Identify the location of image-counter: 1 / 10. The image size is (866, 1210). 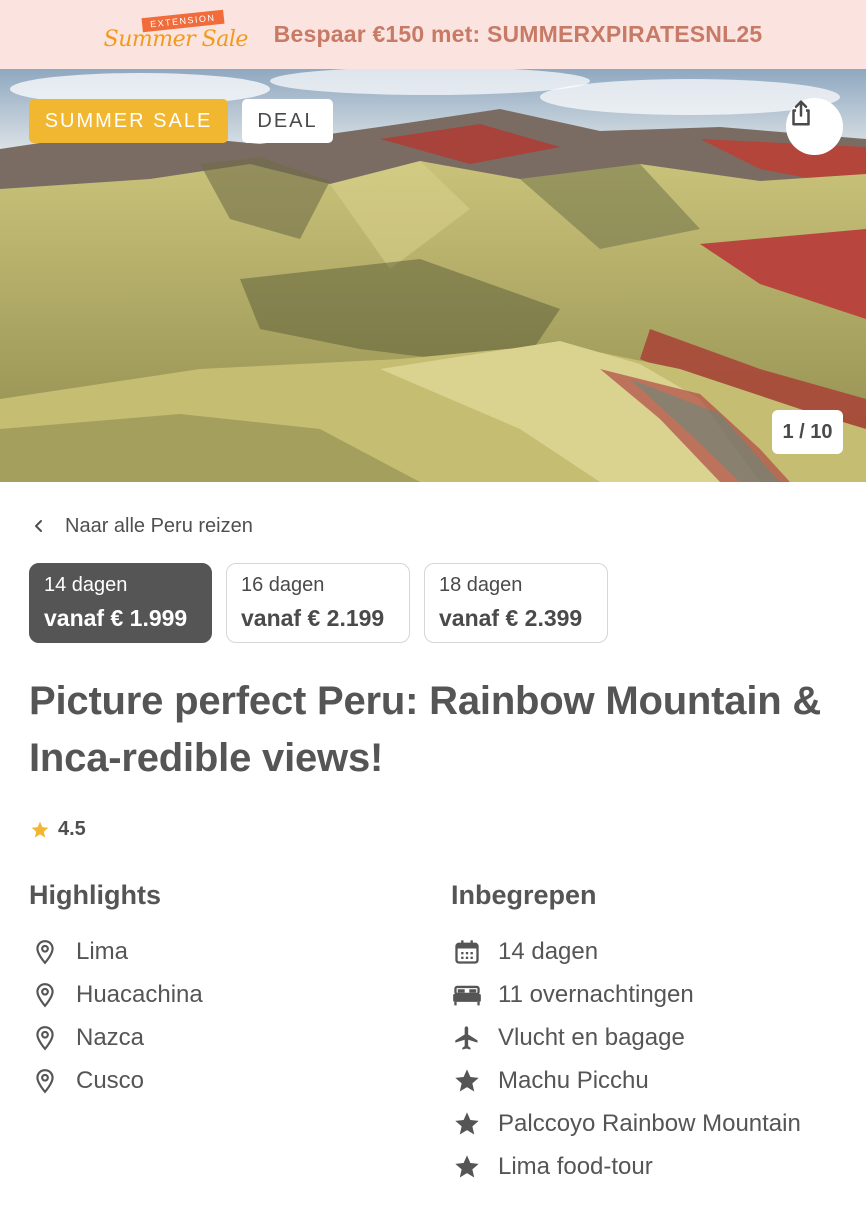
(807, 432).